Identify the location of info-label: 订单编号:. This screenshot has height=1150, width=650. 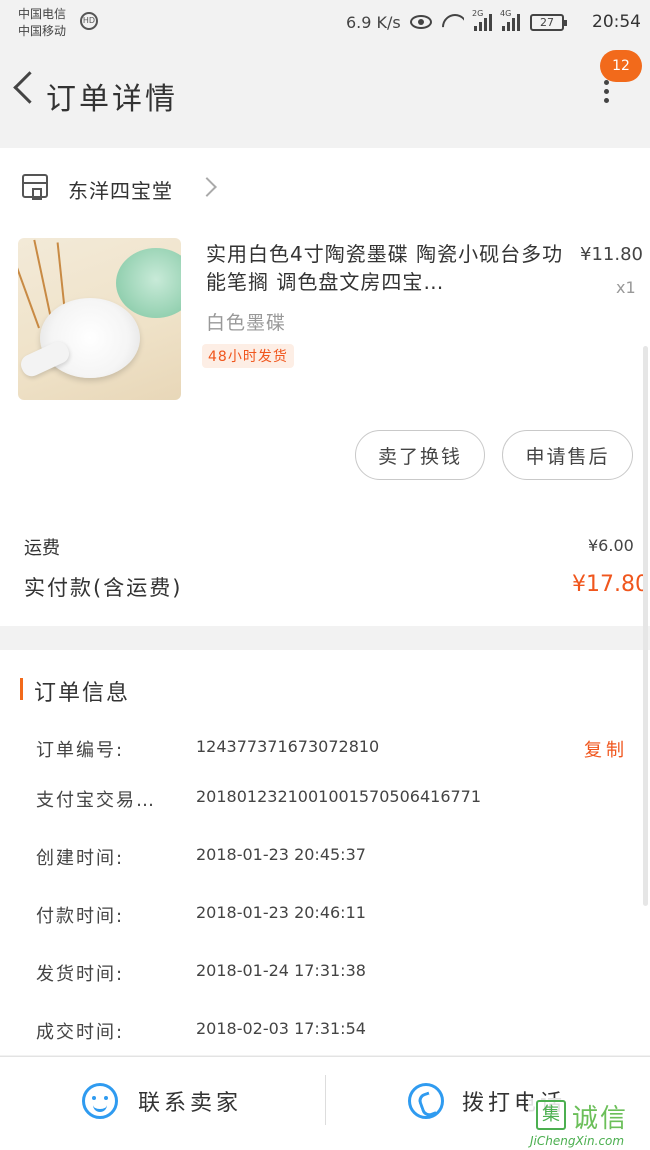
(80, 750).